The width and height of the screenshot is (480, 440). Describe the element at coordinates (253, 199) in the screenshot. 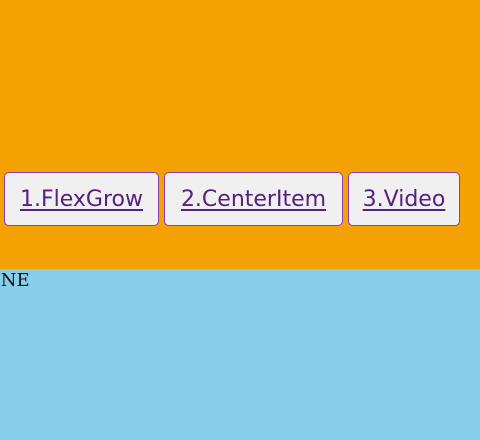

I see `nav-link-centeritem: 2.CenterItem` at that location.